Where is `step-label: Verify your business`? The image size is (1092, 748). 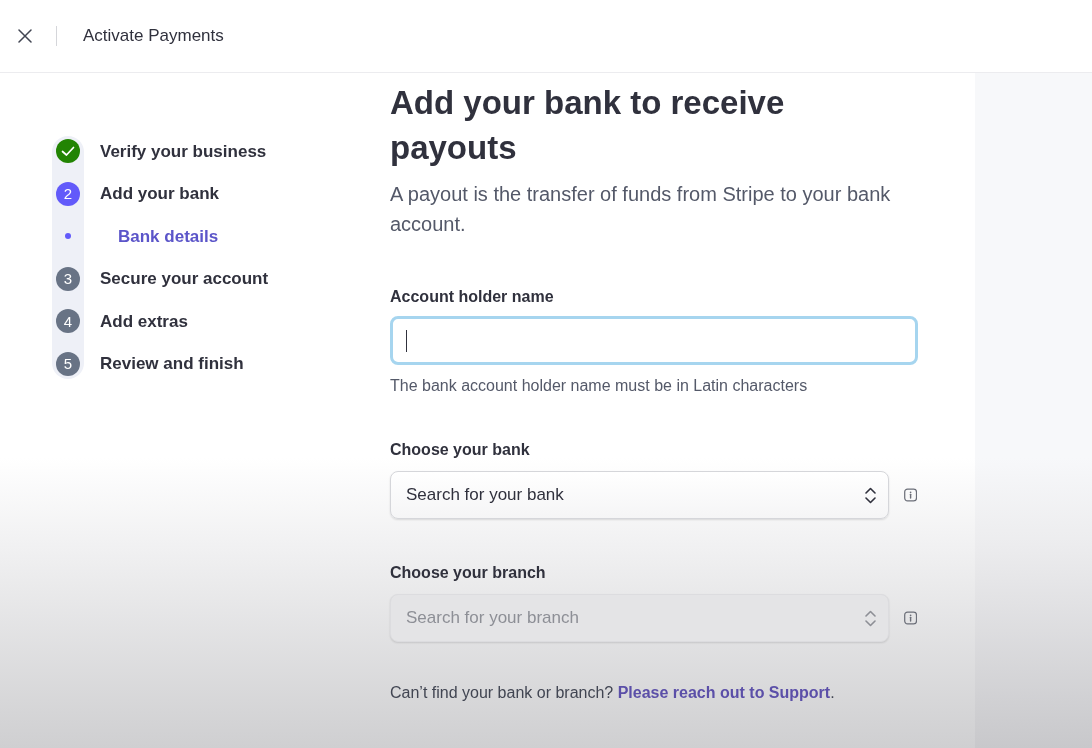
step-label: Verify your business is located at coordinates (183, 151).